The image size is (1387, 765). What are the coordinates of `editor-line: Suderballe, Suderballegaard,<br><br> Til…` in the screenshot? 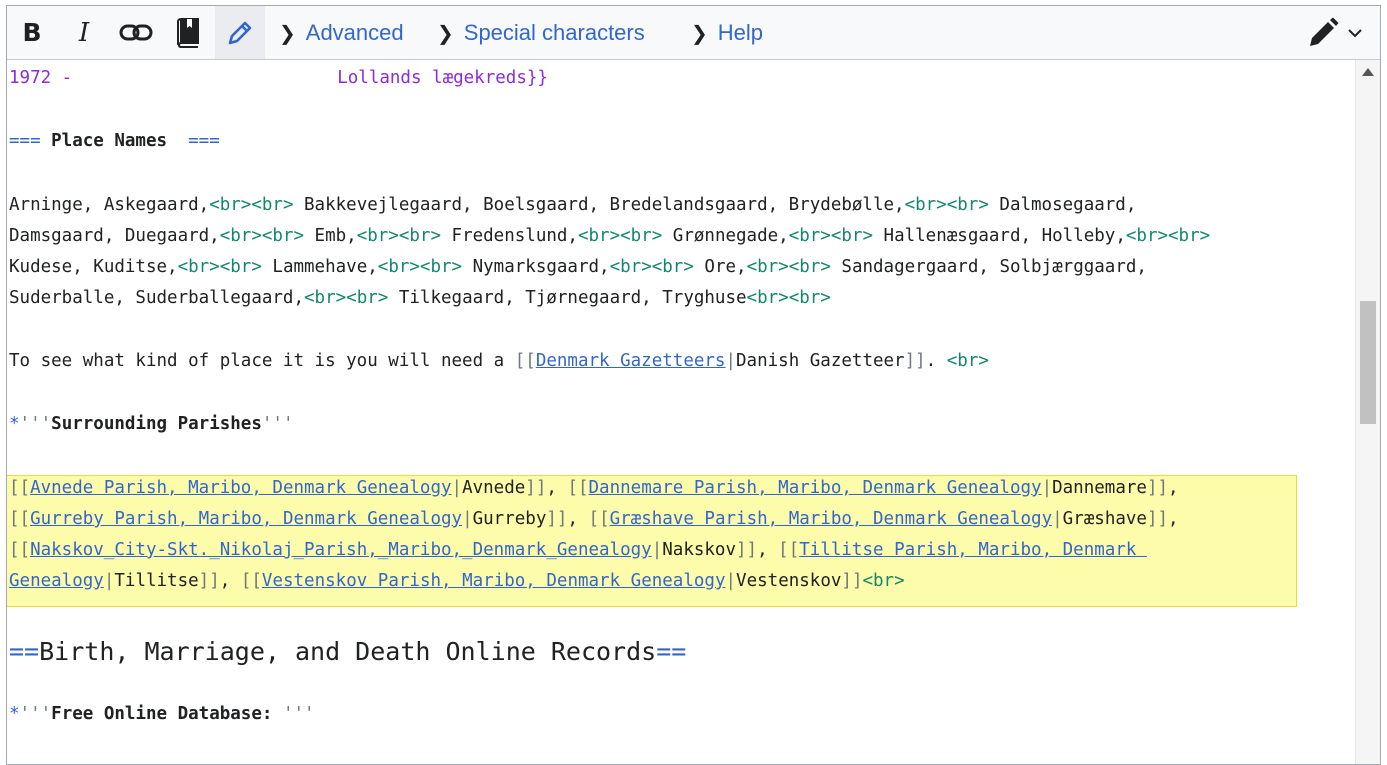 It's located at (420, 298).